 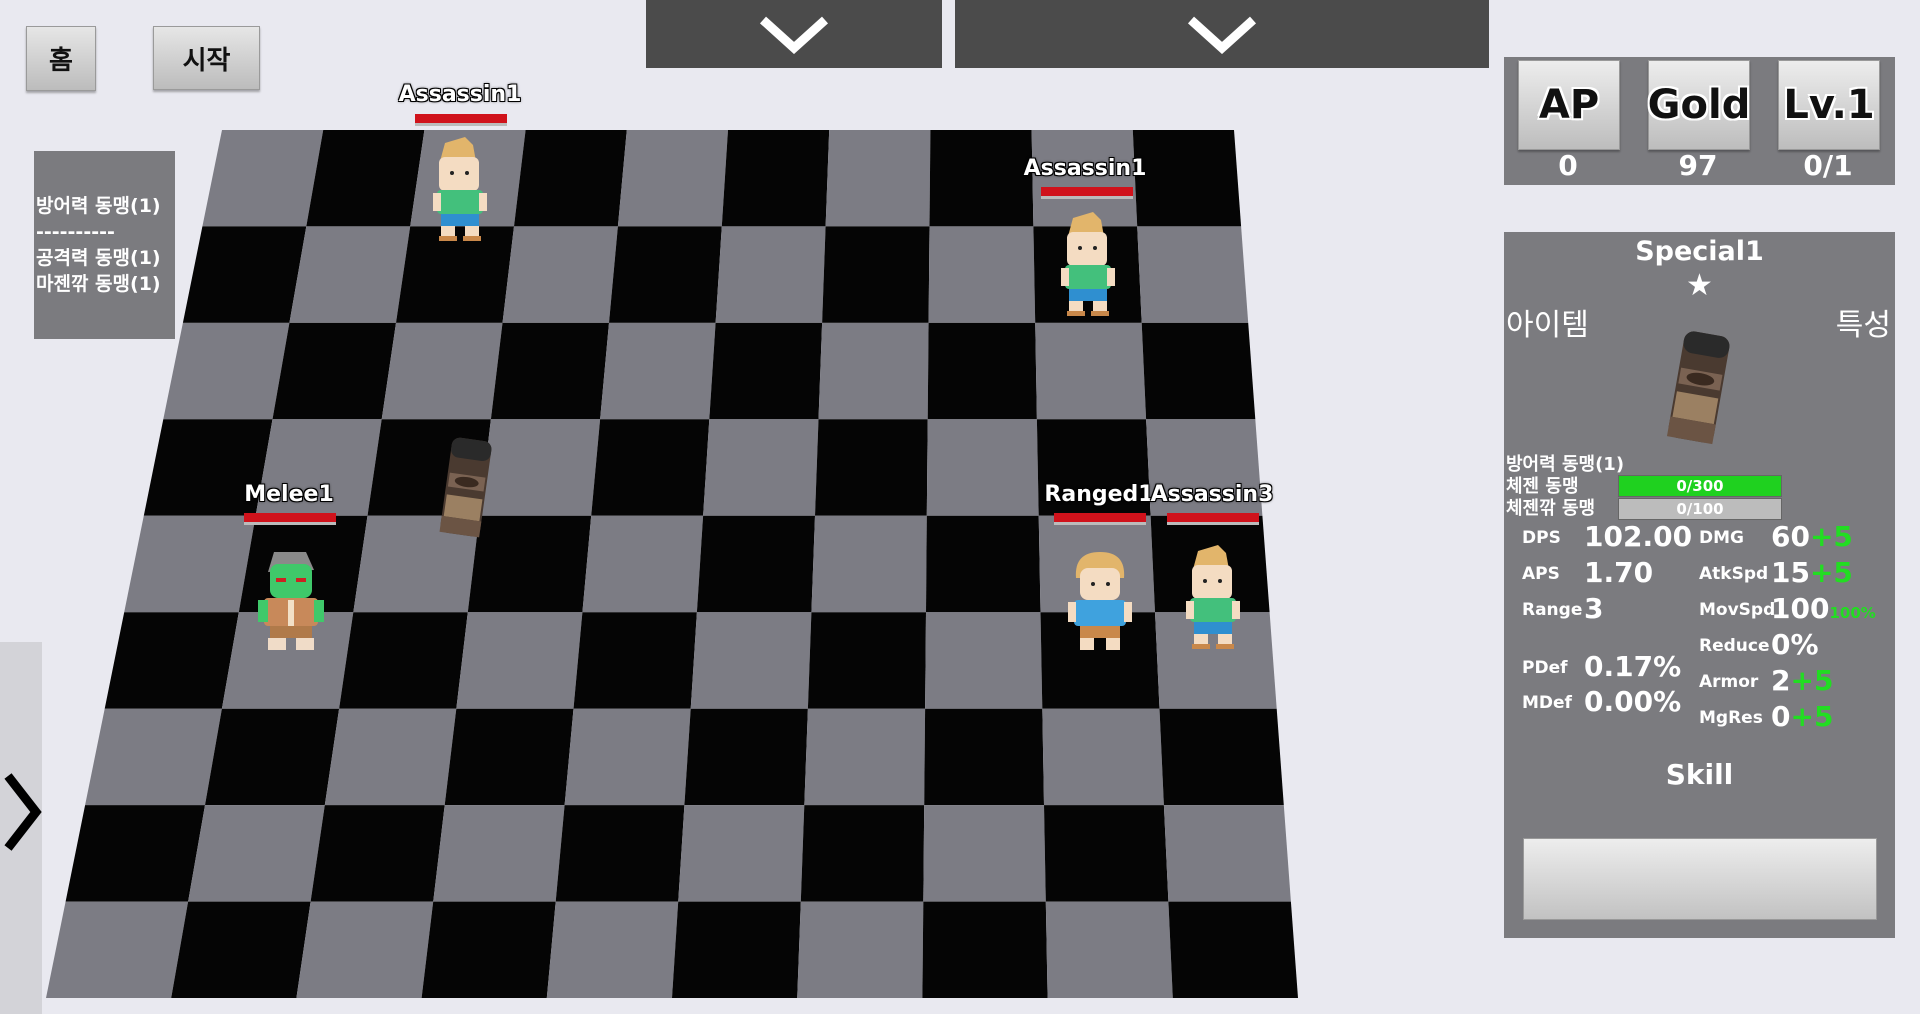 I want to click on tab-trait: 특성, so click(x=1863, y=322).